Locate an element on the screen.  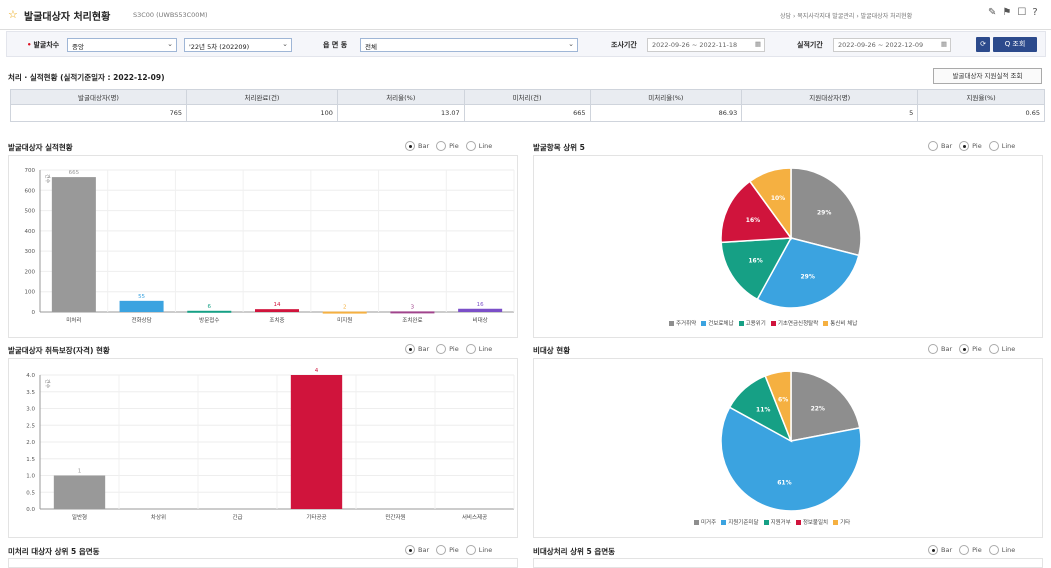
legend-item: 기타 is located at coordinates (841, 523).